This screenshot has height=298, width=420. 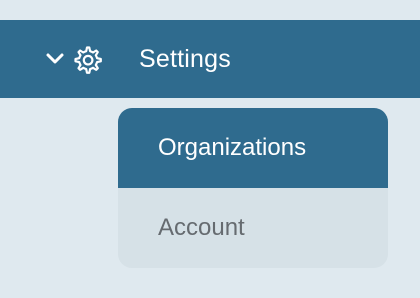 I want to click on gear-icon, so click(x=87, y=60).